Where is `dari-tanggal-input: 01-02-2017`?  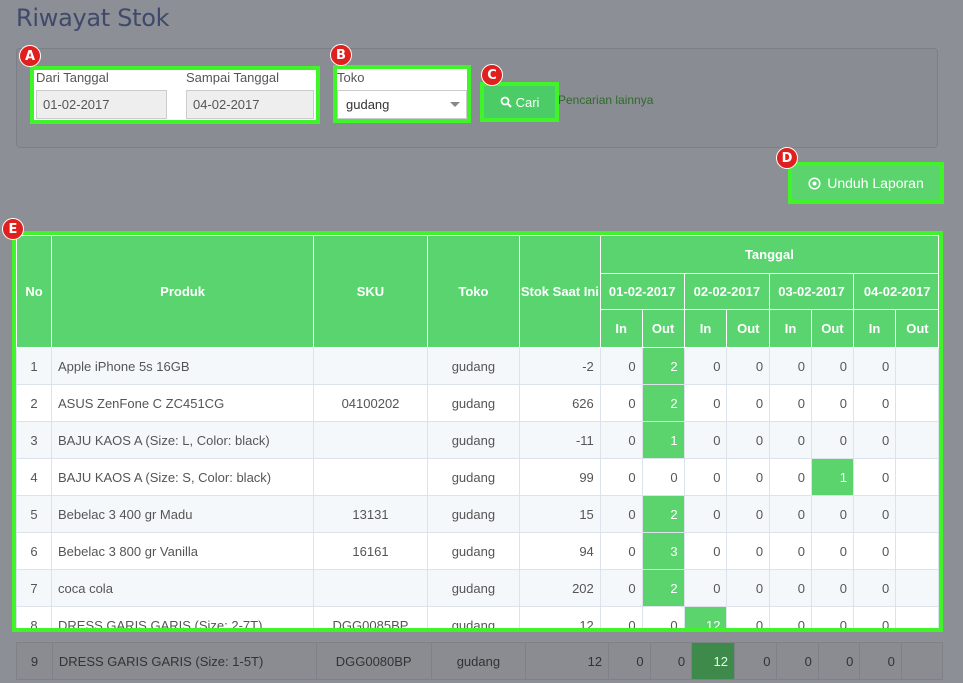 dari-tanggal-input: 01-02-2017 is located at coordinates (101, 104).